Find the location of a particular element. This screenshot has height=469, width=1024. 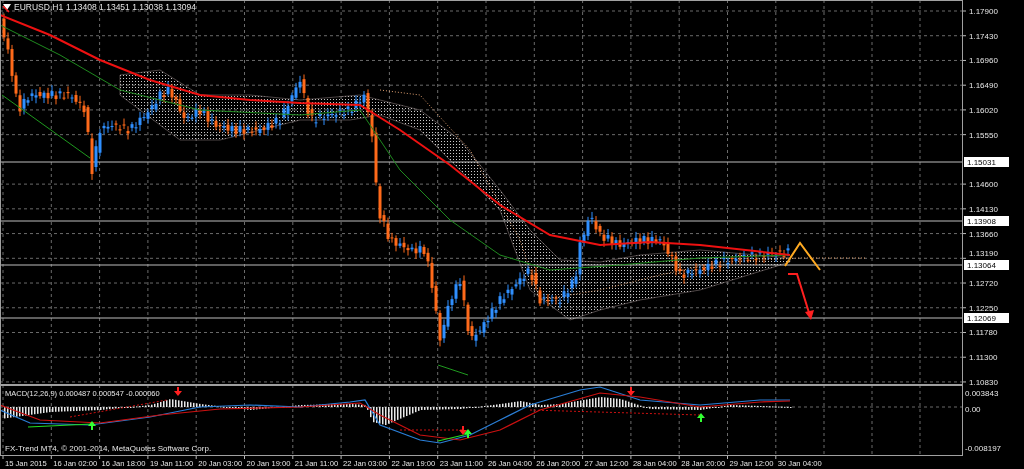

price-tick-label: 1.16020 is located at coordinates (983, 110).